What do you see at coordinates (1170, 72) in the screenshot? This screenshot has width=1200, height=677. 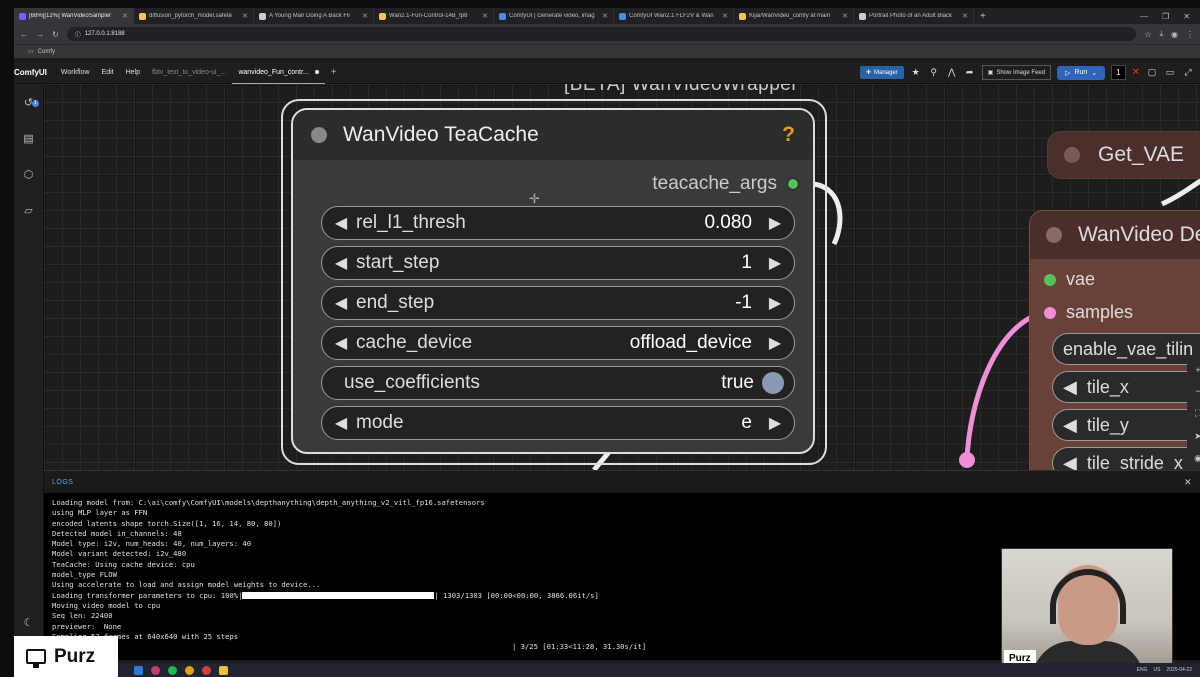 I see `panel-icon: ▭` at bounding box center [1170, 72].